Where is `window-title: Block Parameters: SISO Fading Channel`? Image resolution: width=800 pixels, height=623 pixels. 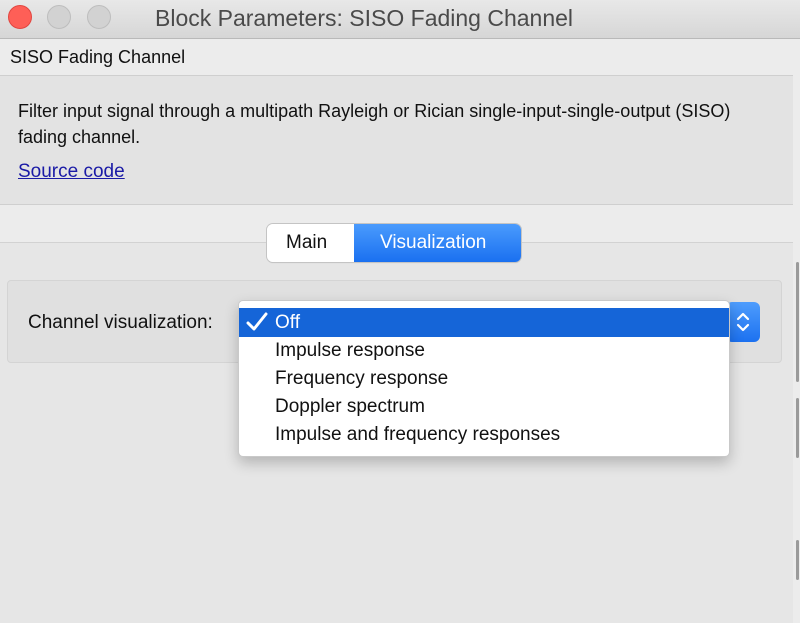
window-title: Block Parameters: SISO Fading Channel is located at coordinates (364, 18).